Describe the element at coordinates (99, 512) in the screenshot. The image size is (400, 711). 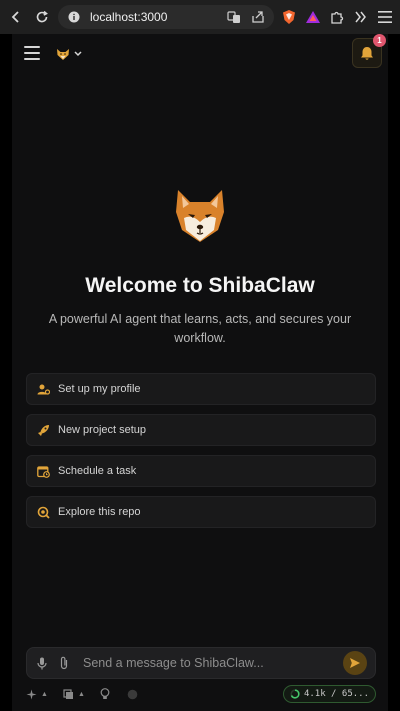
I see `action-label: Explore this repo` at that location.